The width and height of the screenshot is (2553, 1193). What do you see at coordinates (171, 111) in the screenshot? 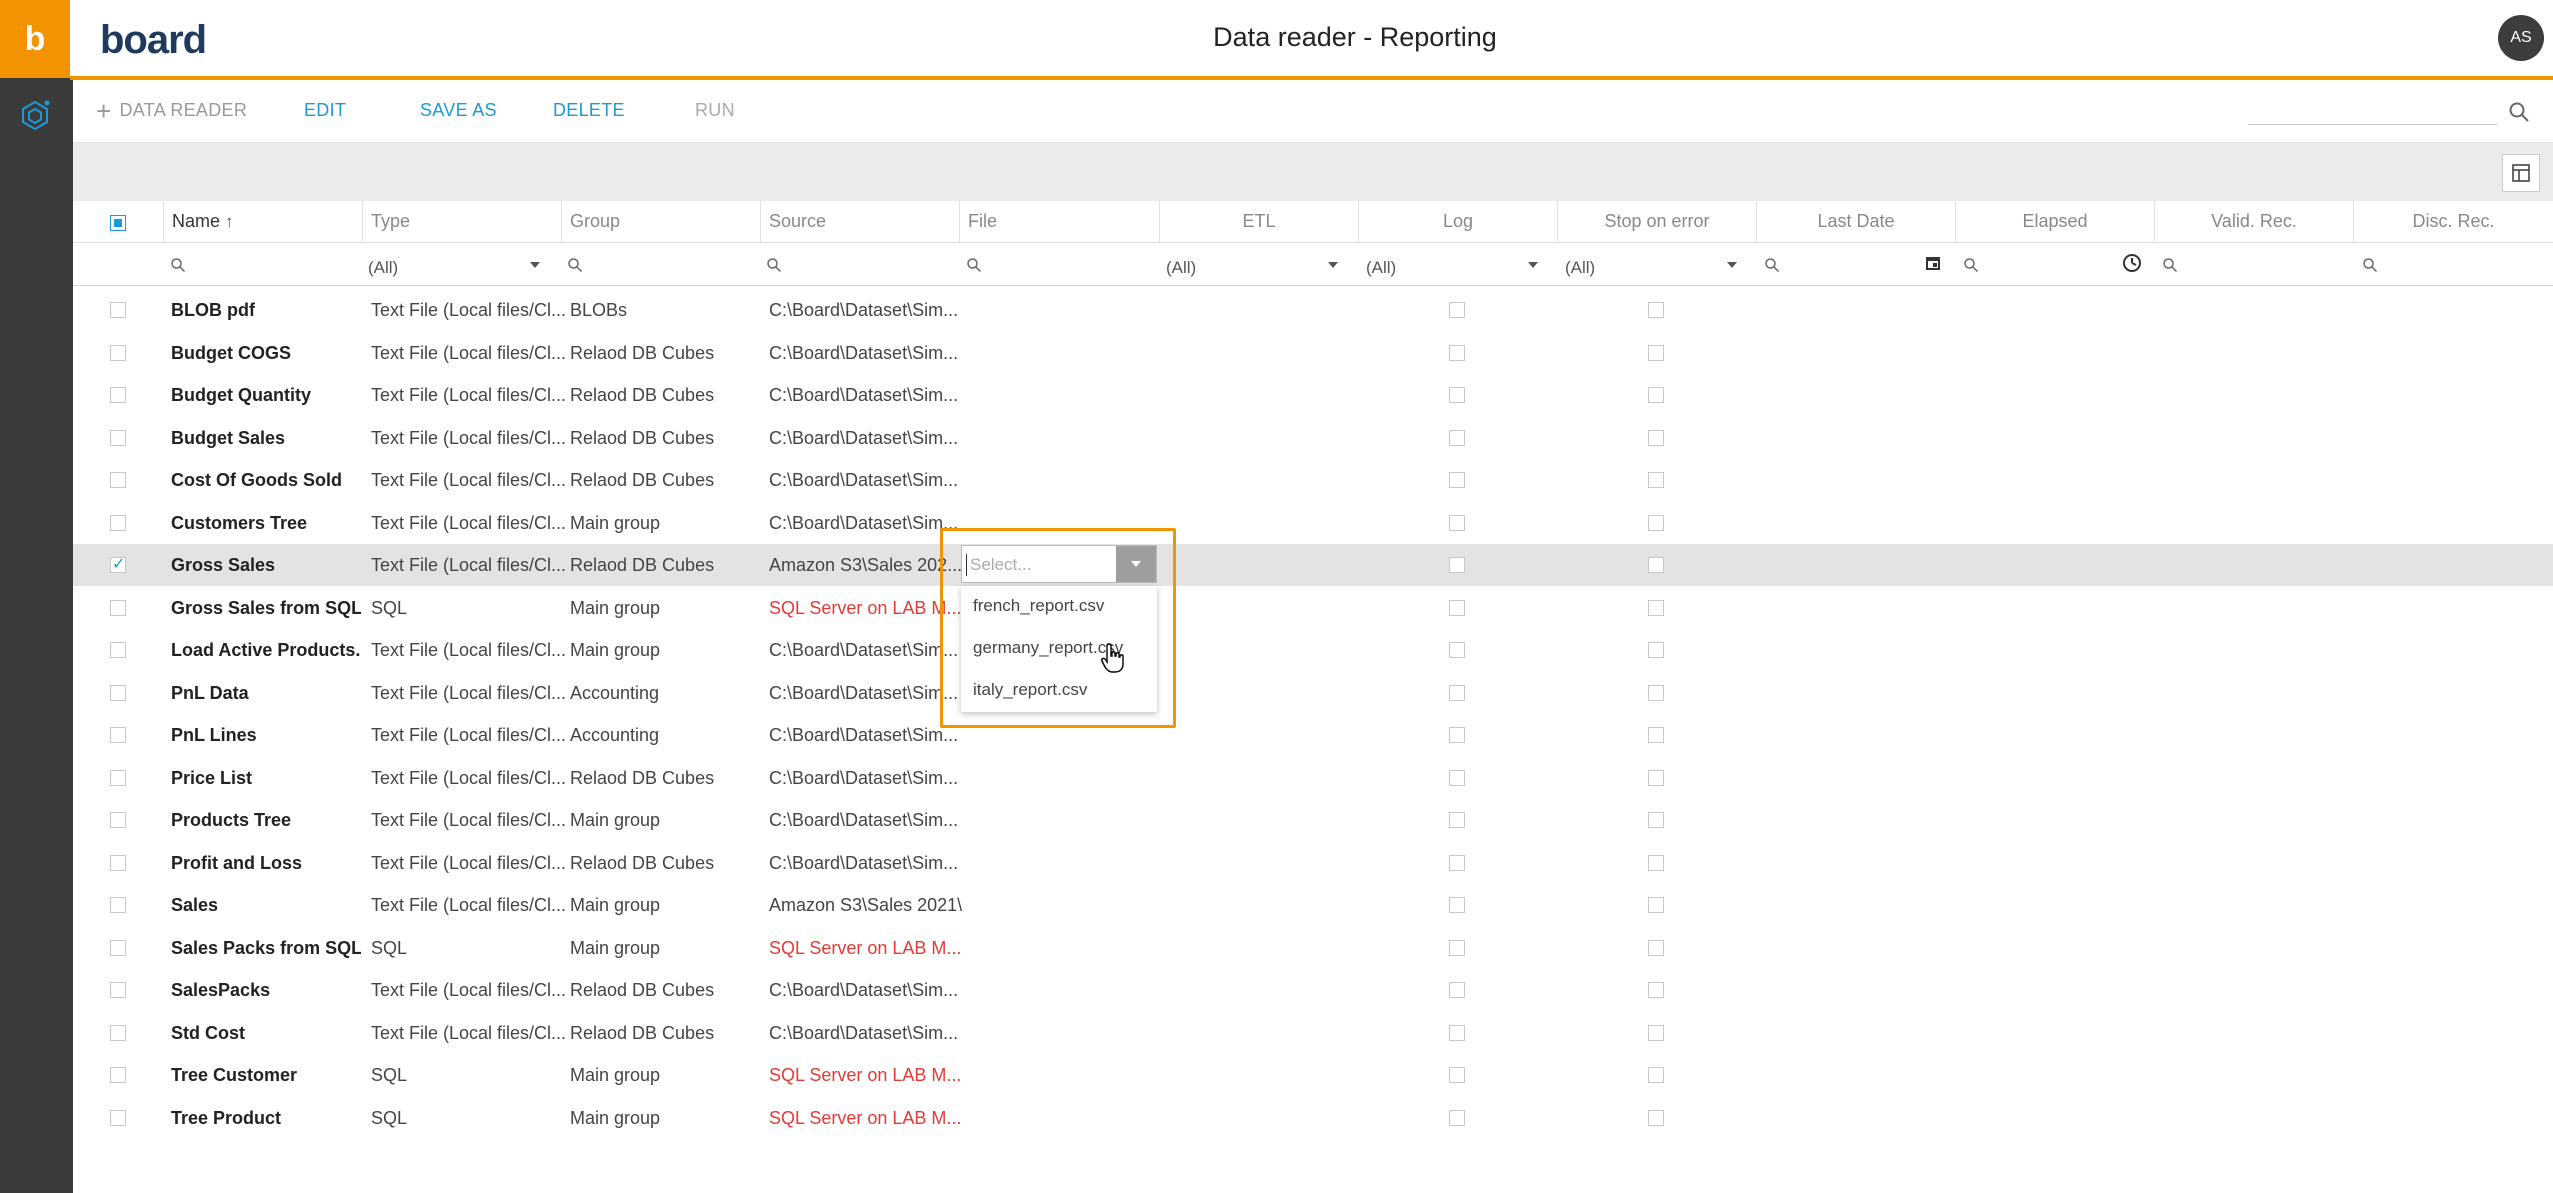
I see `add-data-reader-button: + DATA READER` at bounding box center [171, 111].